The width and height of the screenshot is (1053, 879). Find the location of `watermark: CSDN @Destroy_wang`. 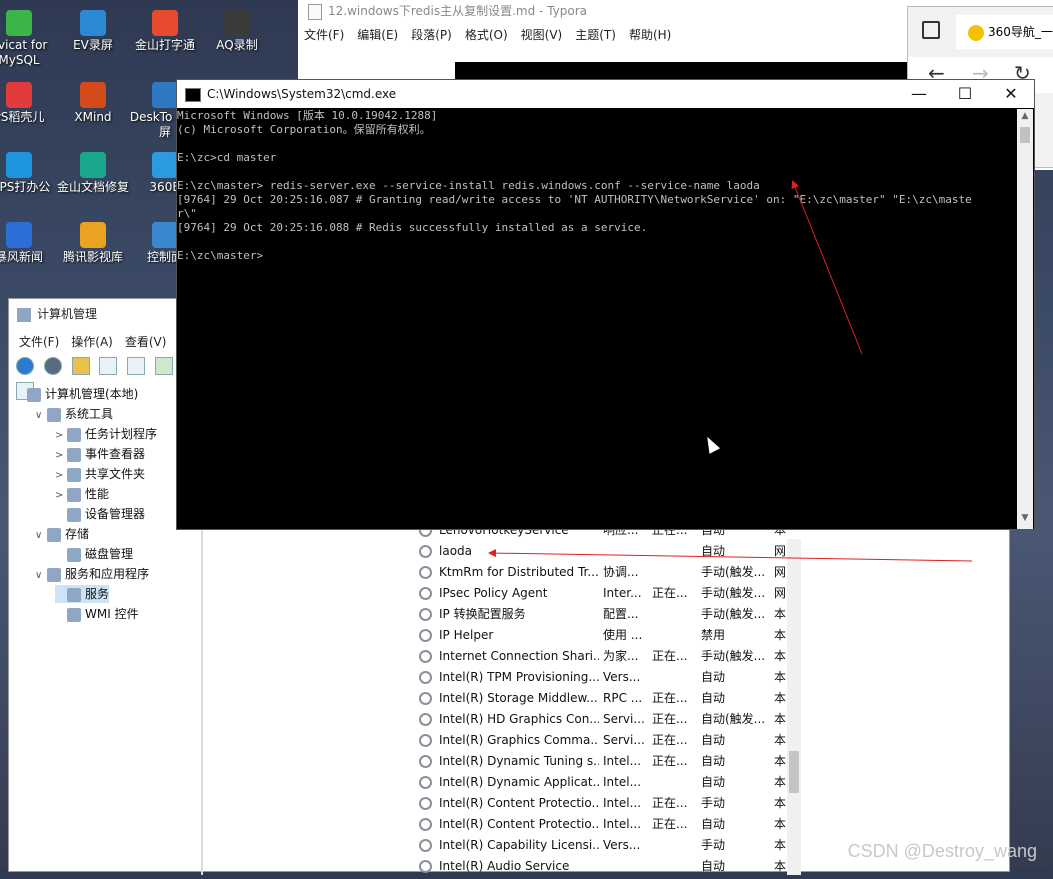

watermark: CSDN @Destroy_wang is located at coordinates (942, 851).